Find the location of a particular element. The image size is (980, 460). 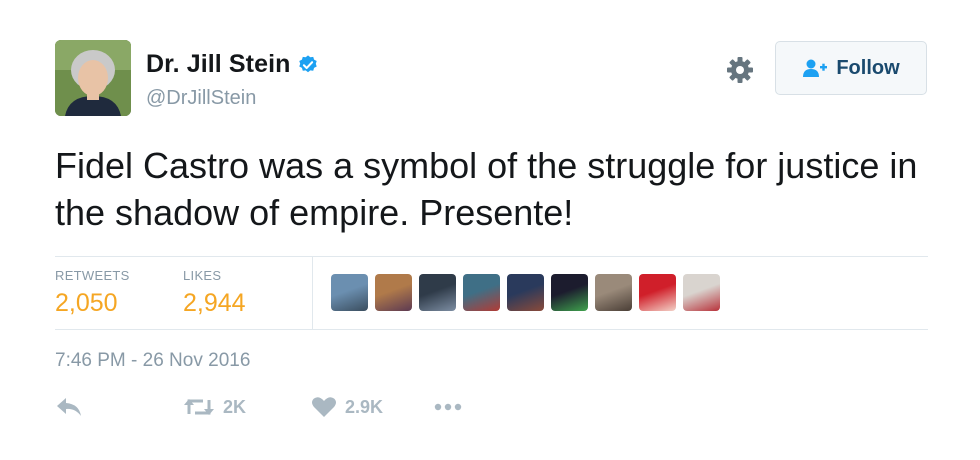

retweet-icon is located at coordinates (199, 407).